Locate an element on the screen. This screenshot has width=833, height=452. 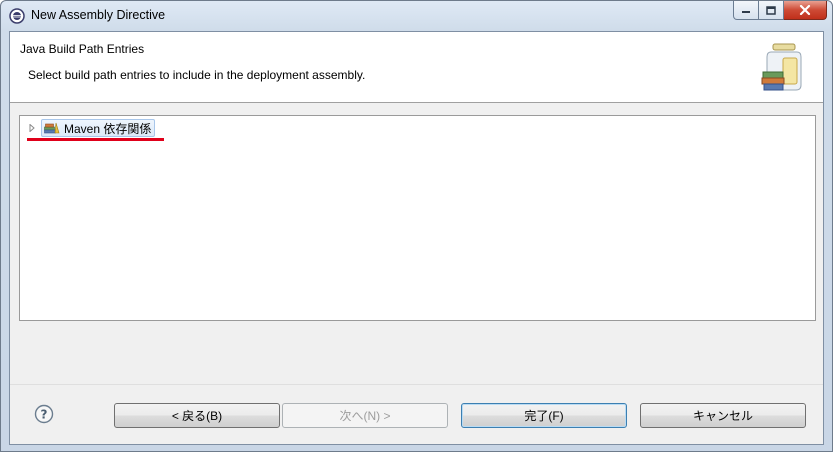
help-icon: ? is located at coordinates (44, 414).